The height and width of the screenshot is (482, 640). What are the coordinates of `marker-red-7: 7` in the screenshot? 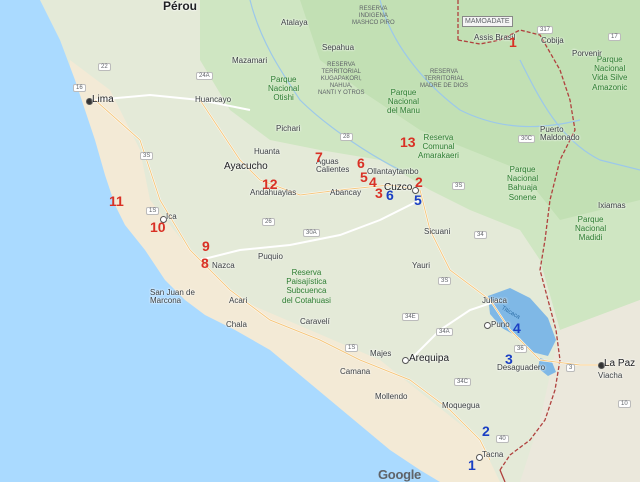 It's located at (319, 157).